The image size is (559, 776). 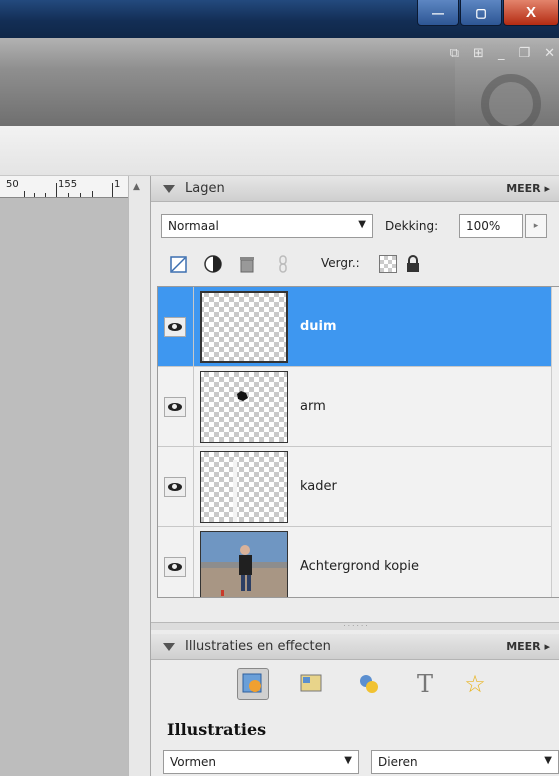 What do you see at coordinates (425, 684) in the screenshot?
I see `text-effects-icon: T` at bounding box center [425, 684].